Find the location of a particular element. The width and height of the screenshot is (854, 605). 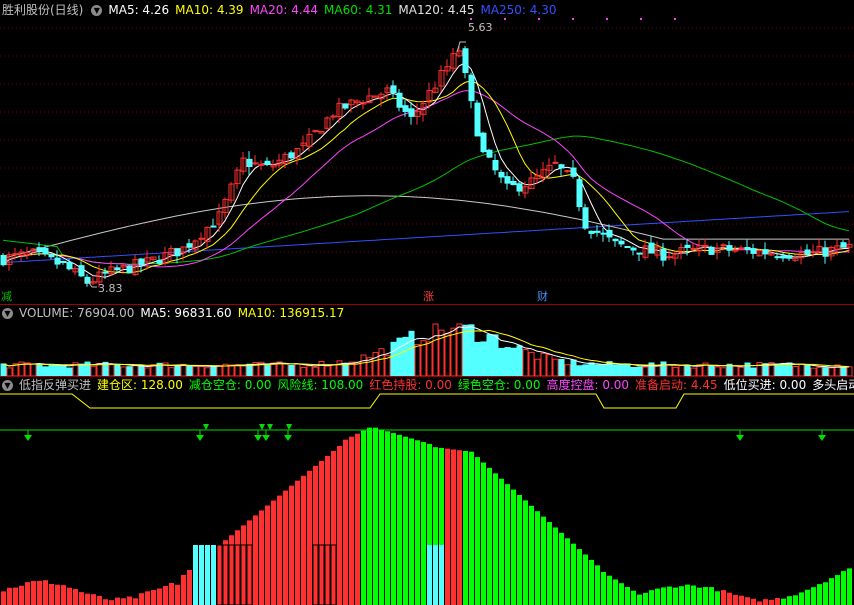

ma60-label: MA60: 4.31 is located at coordinates (358, 10).